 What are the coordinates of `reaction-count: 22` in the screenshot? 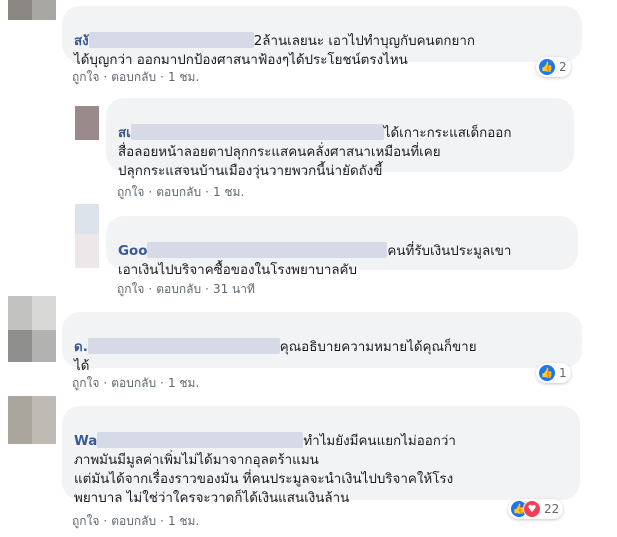 It's located at (552, 509).